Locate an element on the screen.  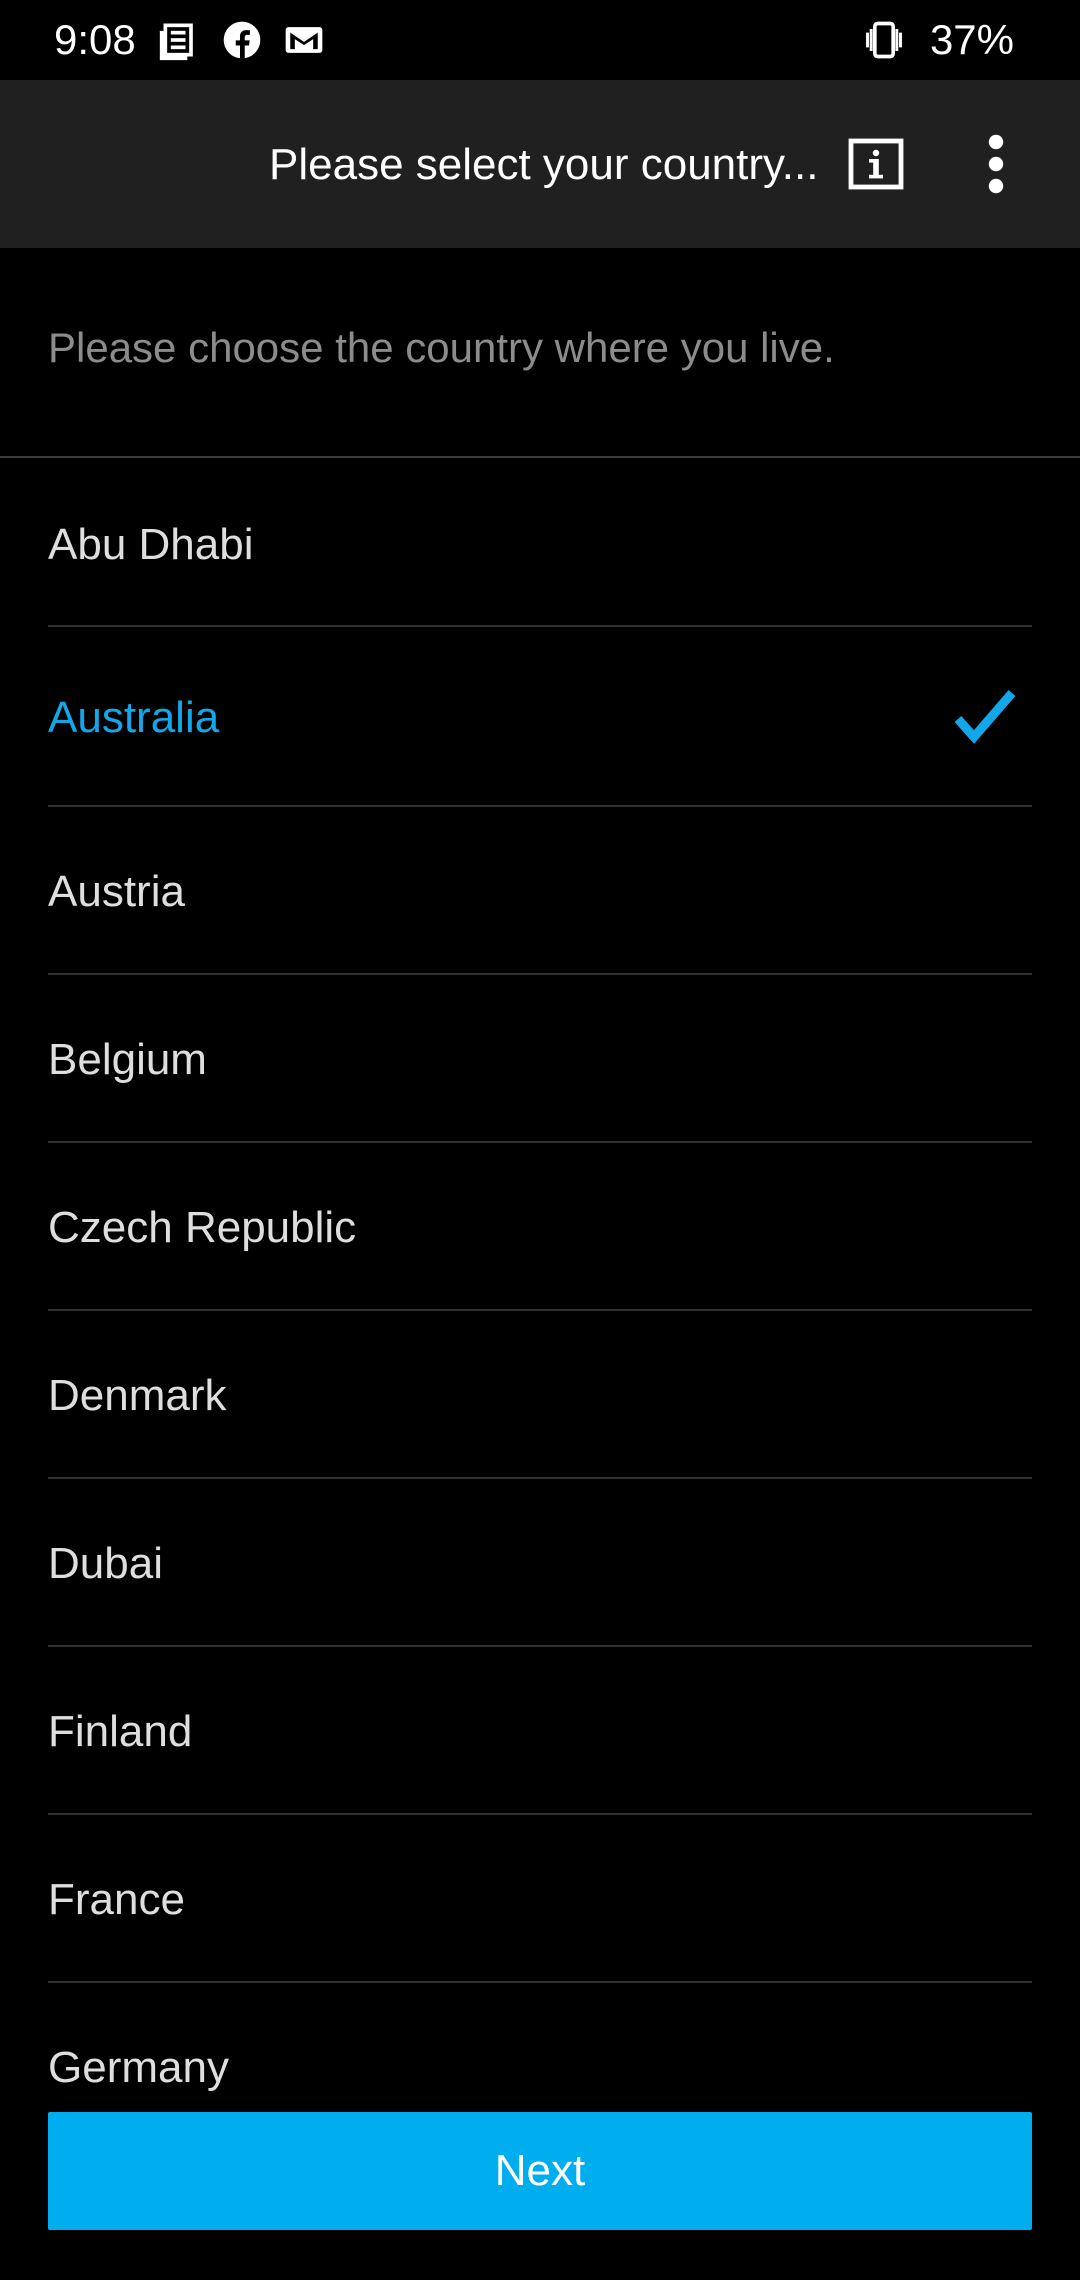
overflow-menu-button is located at coordinates (996, 164).